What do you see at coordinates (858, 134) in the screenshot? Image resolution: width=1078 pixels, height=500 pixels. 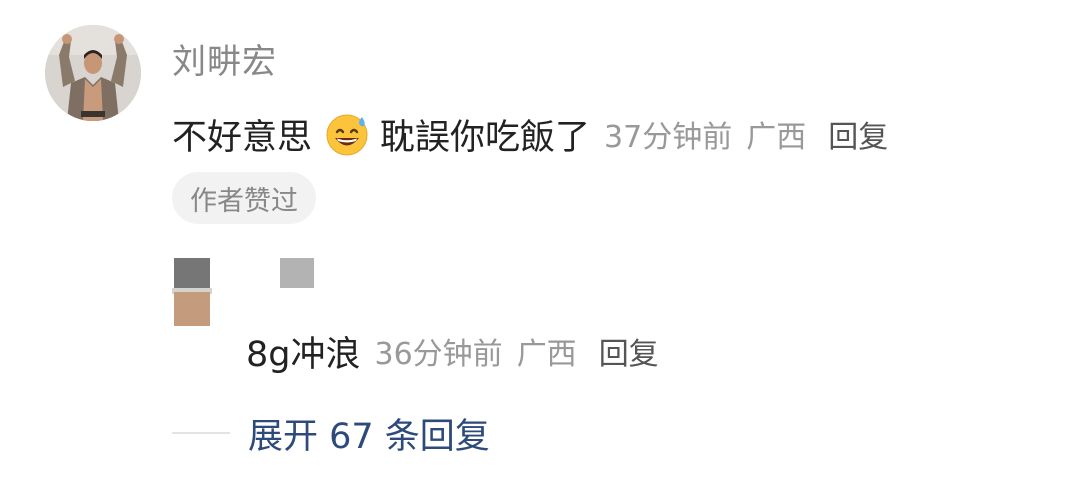 I see `reply-button: 回复` at bounding box center [858, 134].